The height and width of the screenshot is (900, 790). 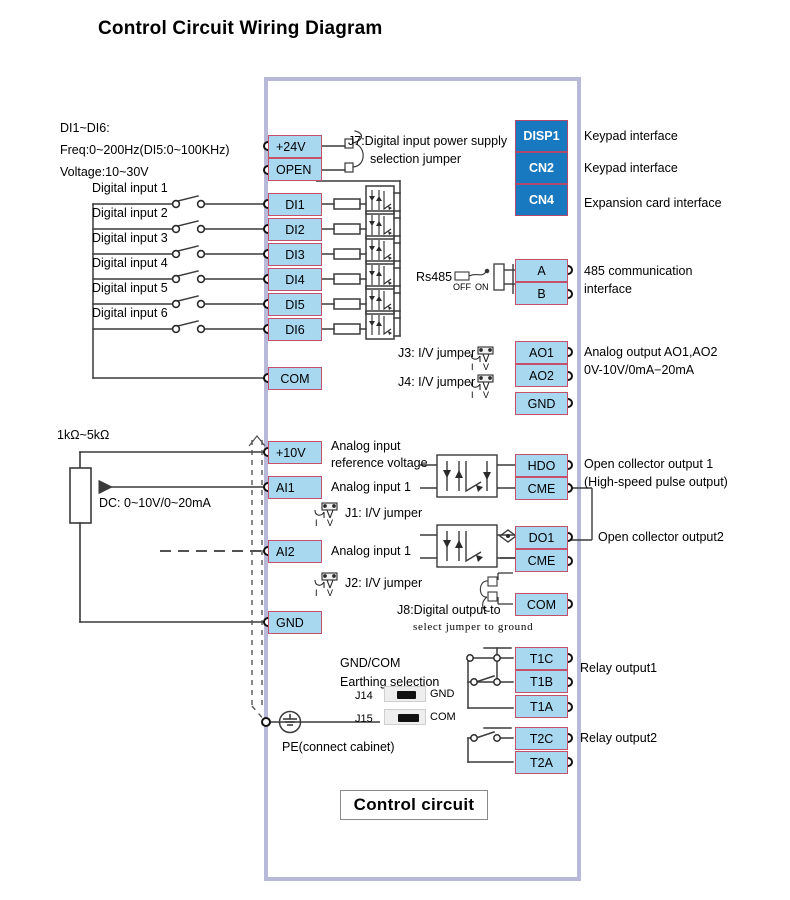 I want to click on terminal-cme-1: CME, so click(x=541, y=488).